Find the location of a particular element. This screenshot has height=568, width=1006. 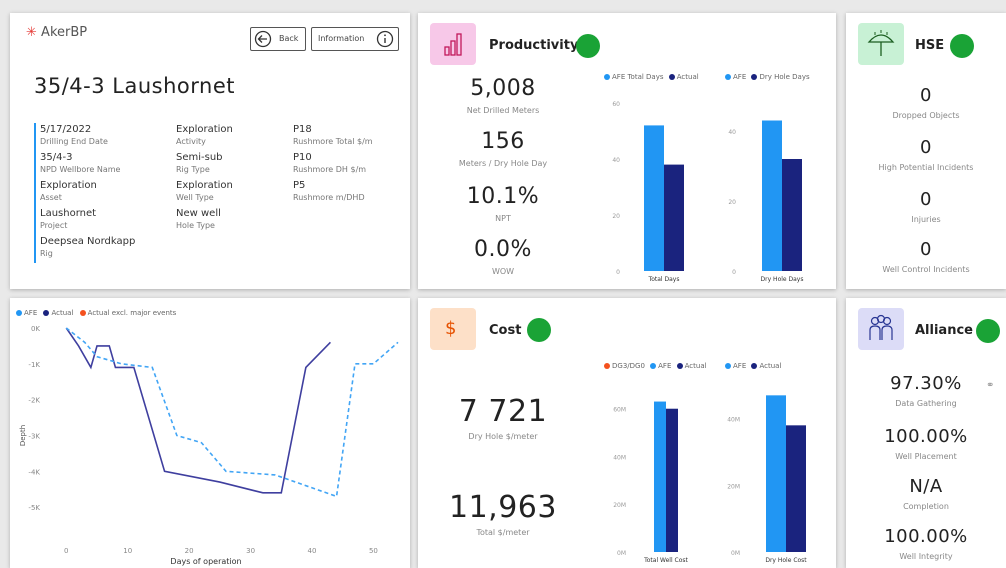

alliance-badge is located at coordinates (881, 329).